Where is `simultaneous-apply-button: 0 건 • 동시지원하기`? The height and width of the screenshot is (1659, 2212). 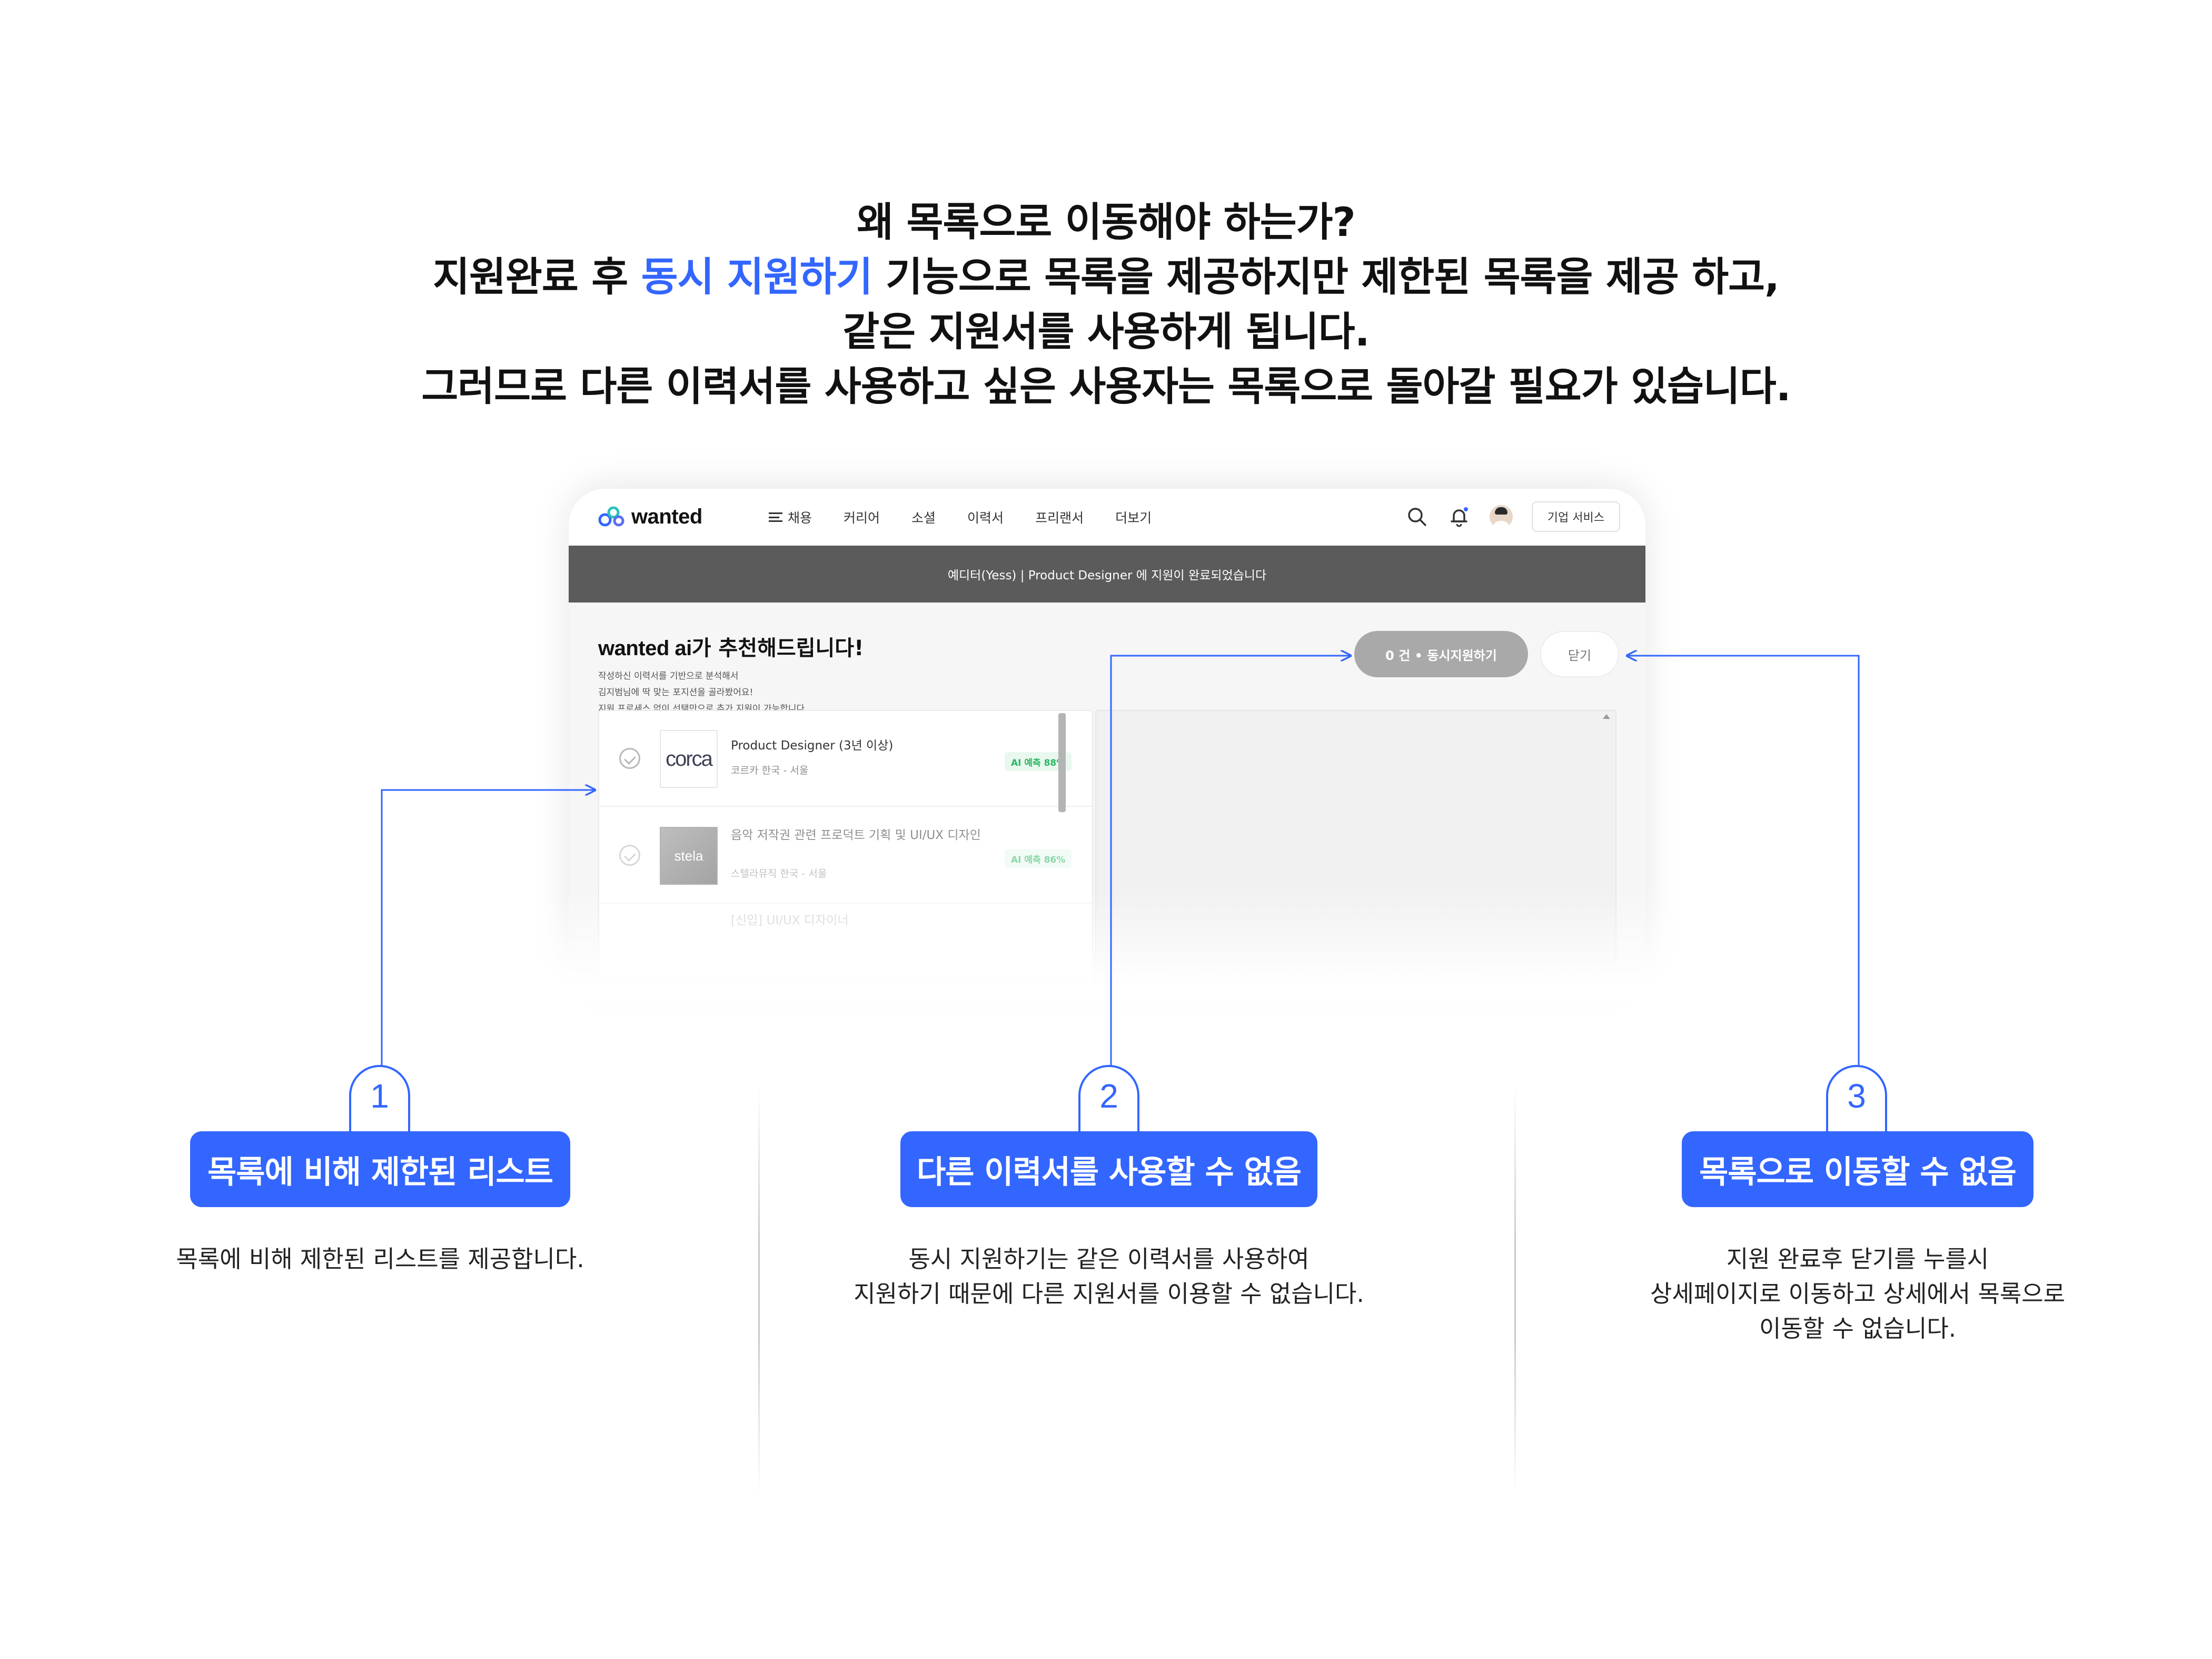 simultaneous-apply-button: 0 건 • 동시지원하기 is located at coordinates (1441, 654).